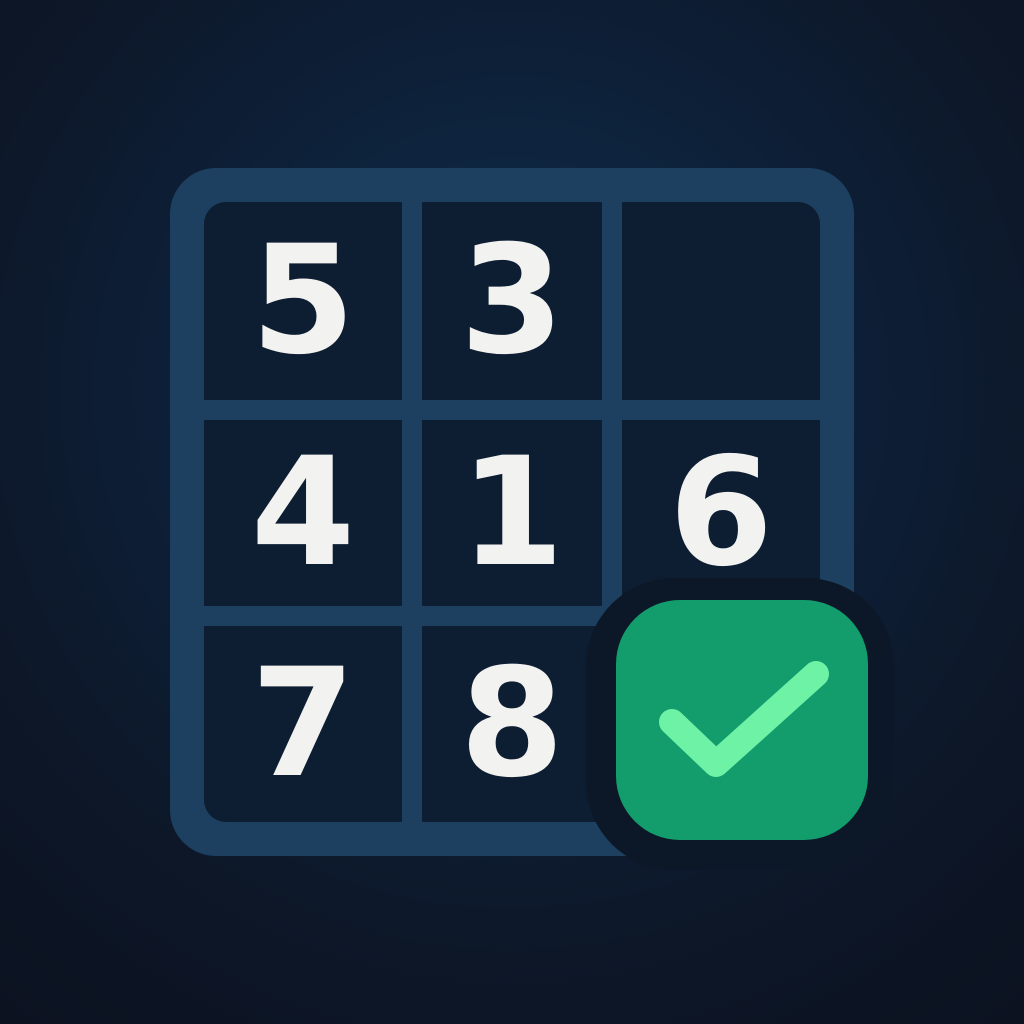 This screenshot has height=1024, width=1024. I want to click on grid-cell-7: 7, so click(303, 724).